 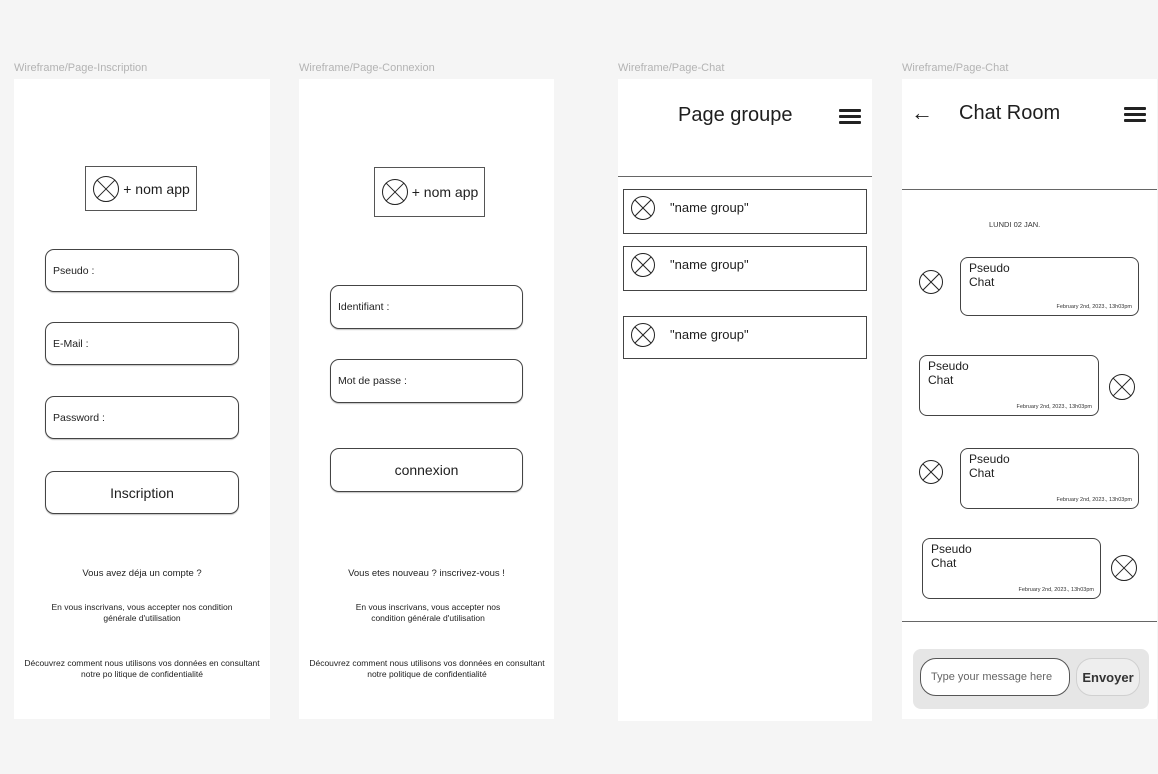 What do you see at coordinates (81, 68) in the screenshot?
I see `frame-label-inscription: Wireframe/Page-Inscription` at bounding box center [81, 68].